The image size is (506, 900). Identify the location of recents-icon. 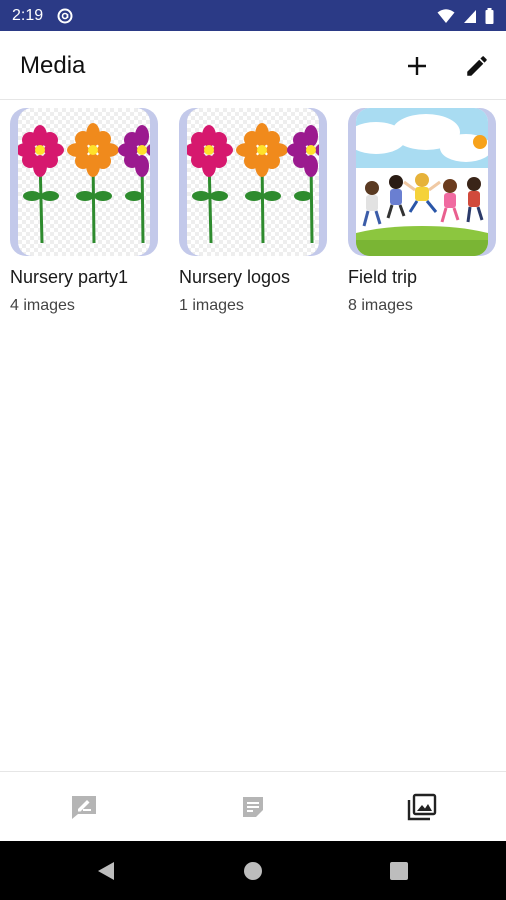
(399, 871).